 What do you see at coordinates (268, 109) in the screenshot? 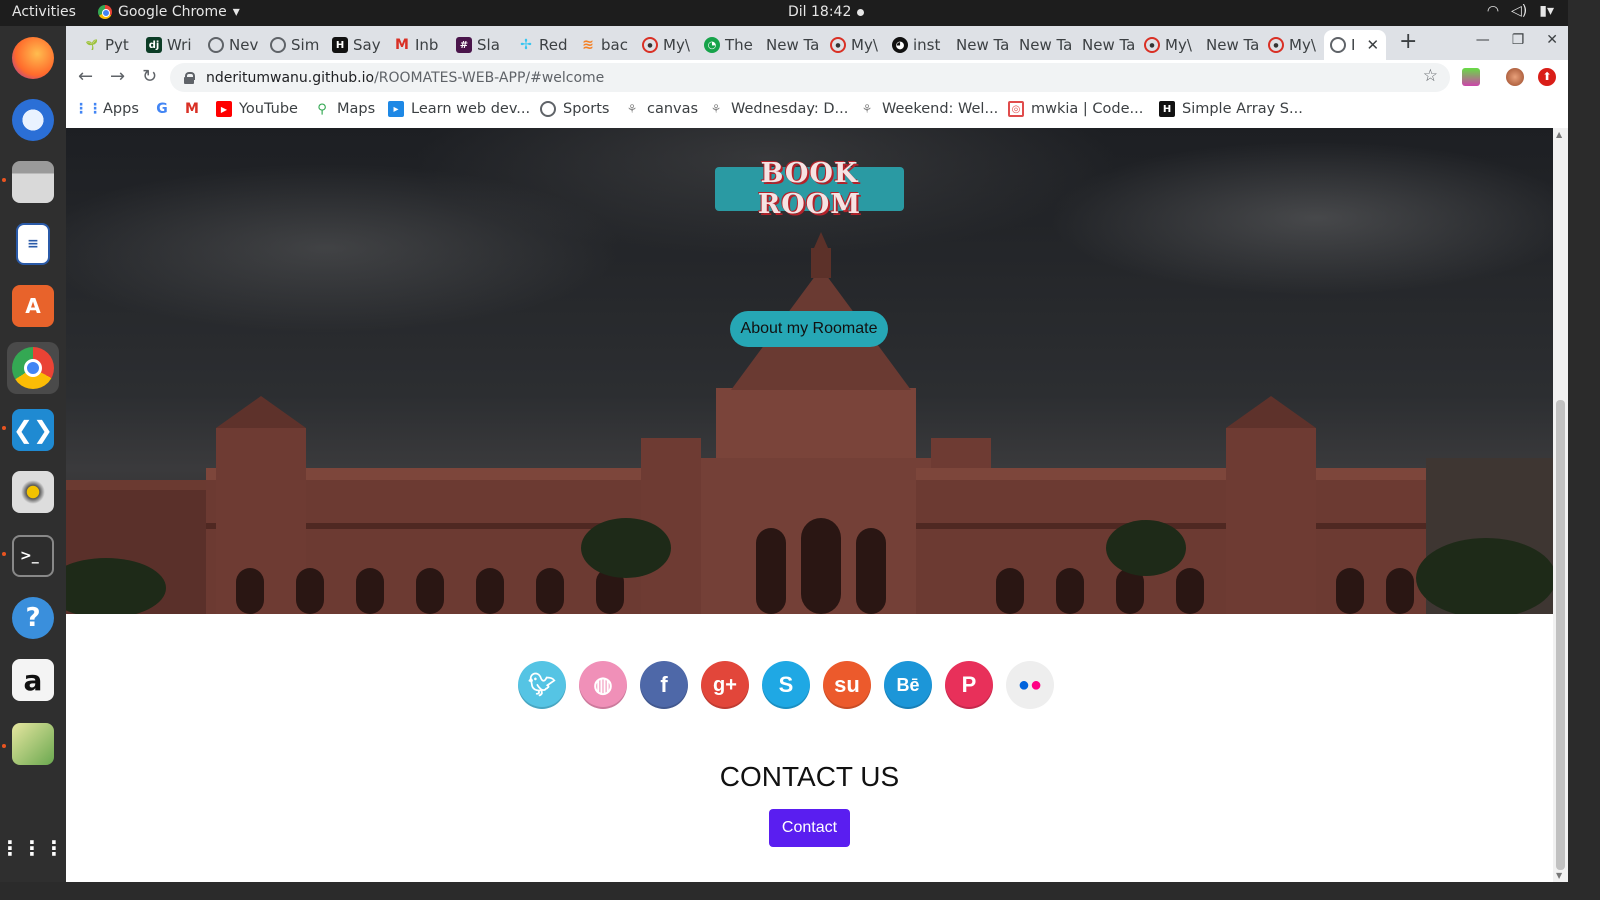
I see `bookmark-label: YouTube` at bounding box center [268, 109].